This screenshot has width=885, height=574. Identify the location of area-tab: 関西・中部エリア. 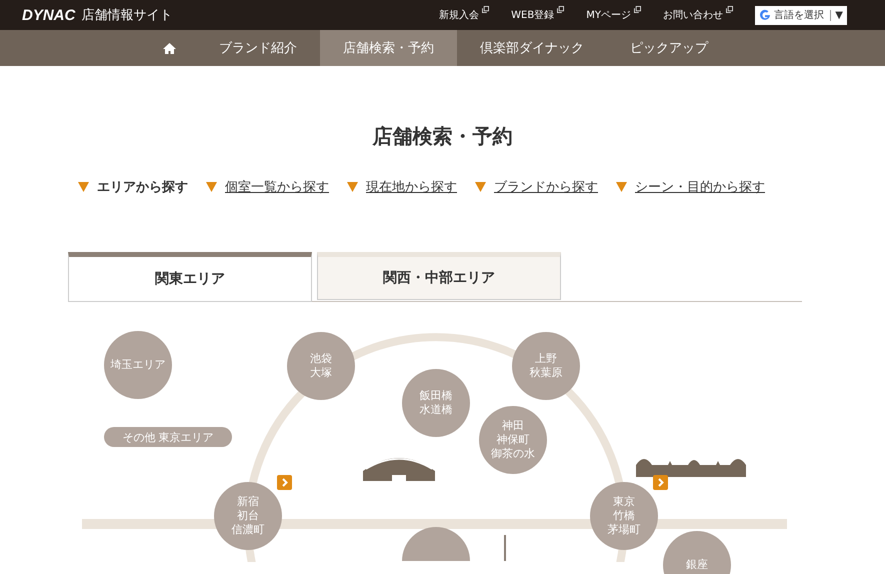
(439, 276).